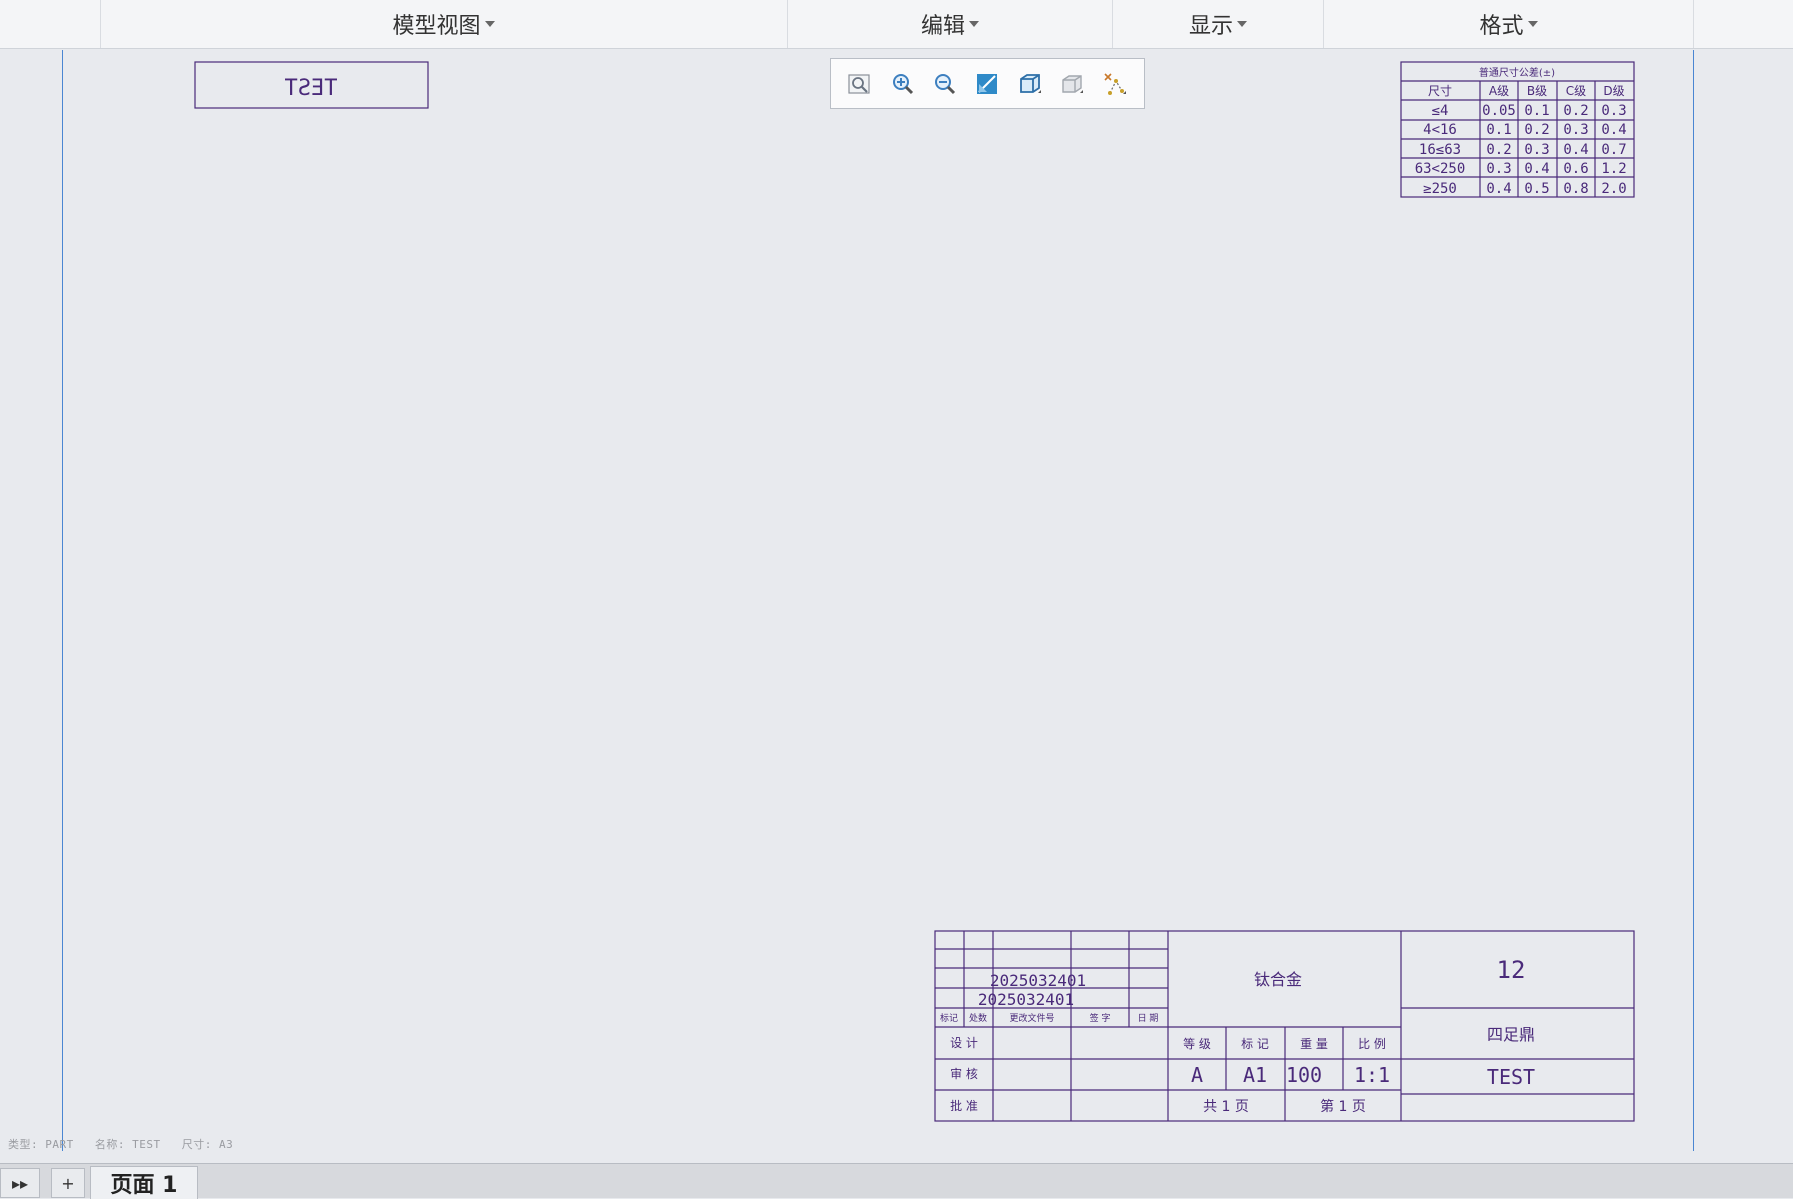  Describe the element at coordinates (860, 84) in the screenshot. I see `refit-icon` at that location.